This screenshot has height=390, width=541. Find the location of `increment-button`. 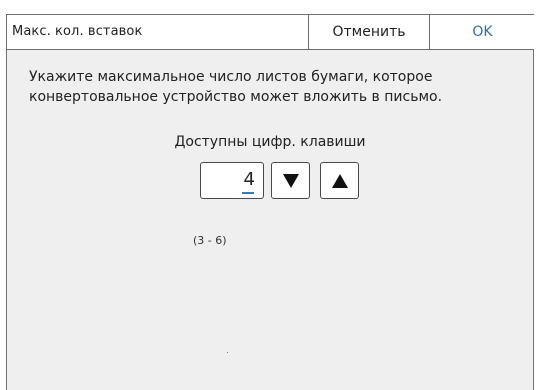

increment-button is located at coordinates (339, 180).